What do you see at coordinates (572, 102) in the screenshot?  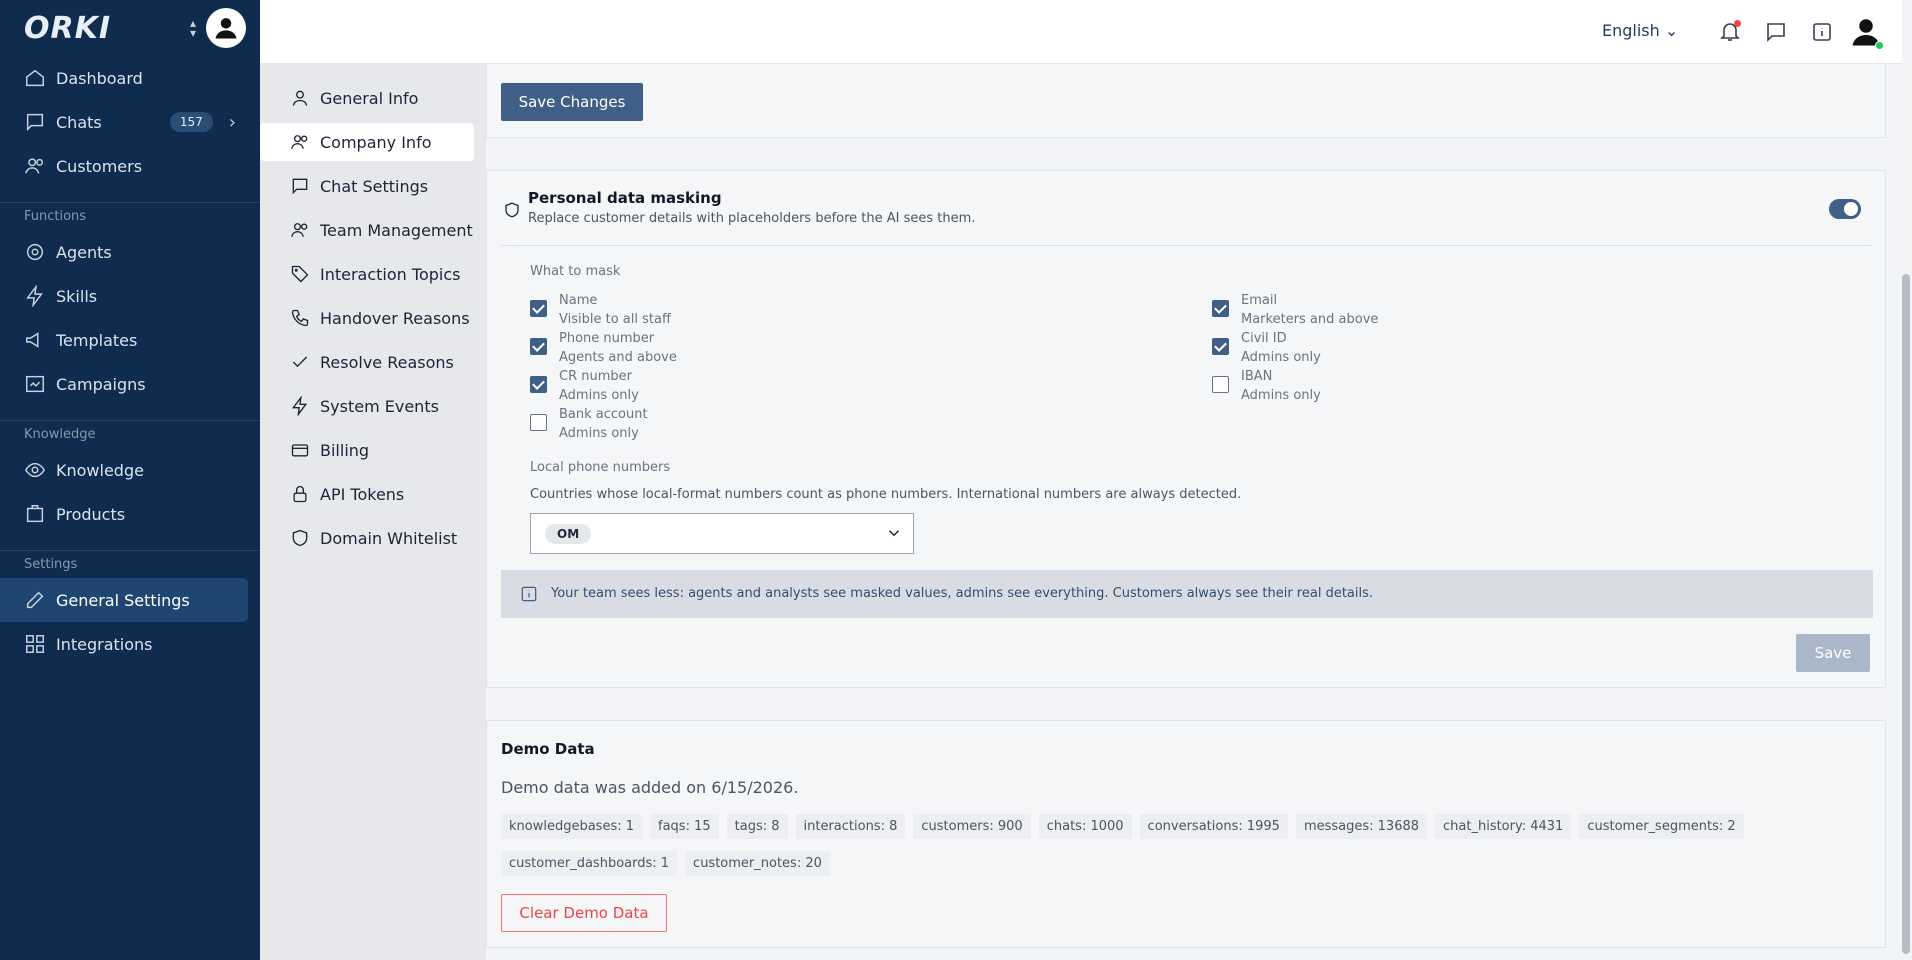 I see `save-changes-button: Save Changes` at bounding box center [572, 102].